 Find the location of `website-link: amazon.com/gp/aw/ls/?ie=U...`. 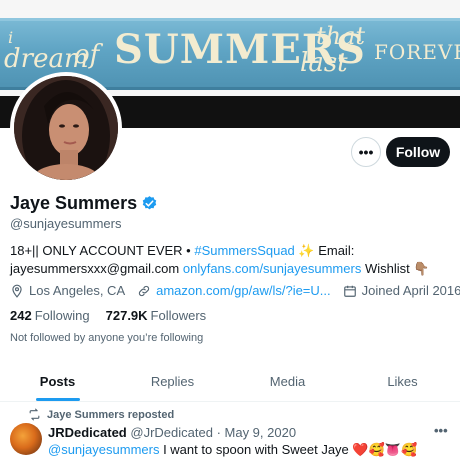

website-link: amazon.com/gp/aw/ls/?ie=U... is located at coordinates (243, 290).